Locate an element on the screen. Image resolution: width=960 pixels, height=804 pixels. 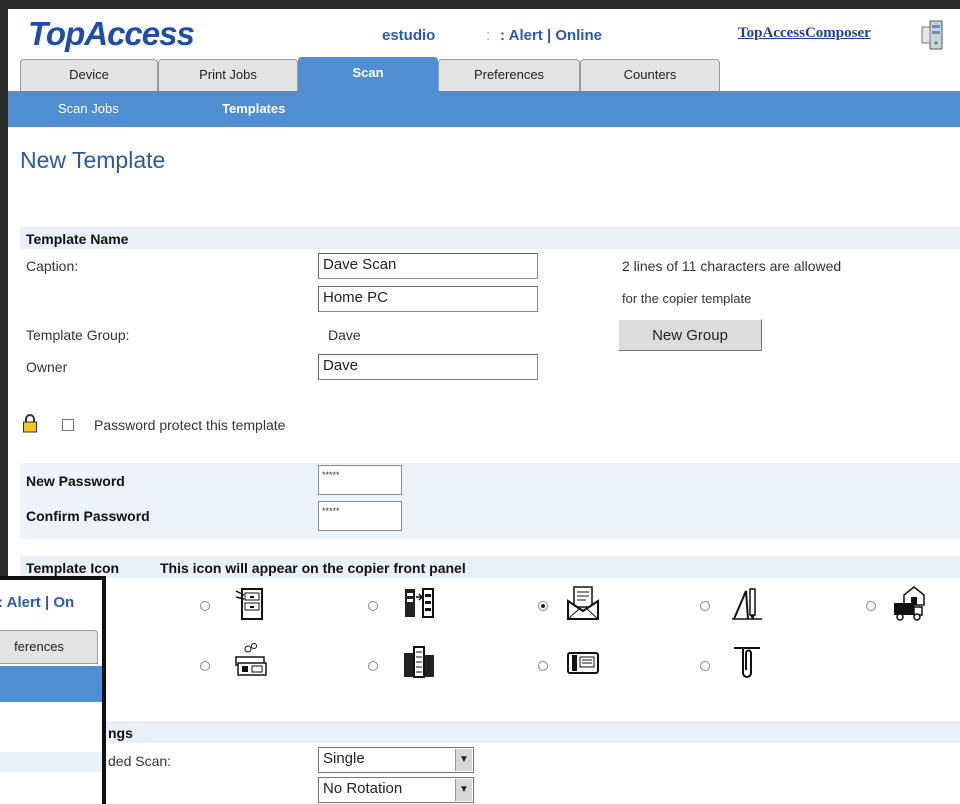
template-group-label: Template Group: is located at coordinates (78, 335).